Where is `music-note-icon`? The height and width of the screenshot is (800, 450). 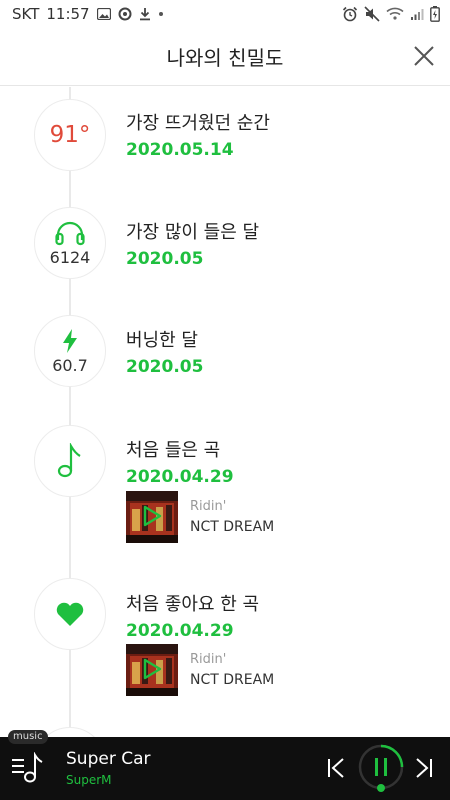 music-note-icon is located at coordinates (69, 460).